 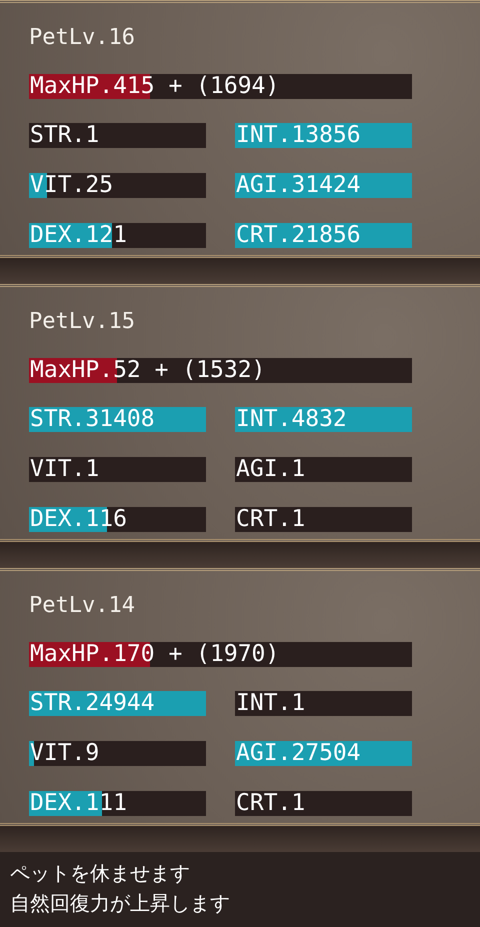 I want to click on stat-label: MaxHP.170 + (1970), so click(x=154, y=654).